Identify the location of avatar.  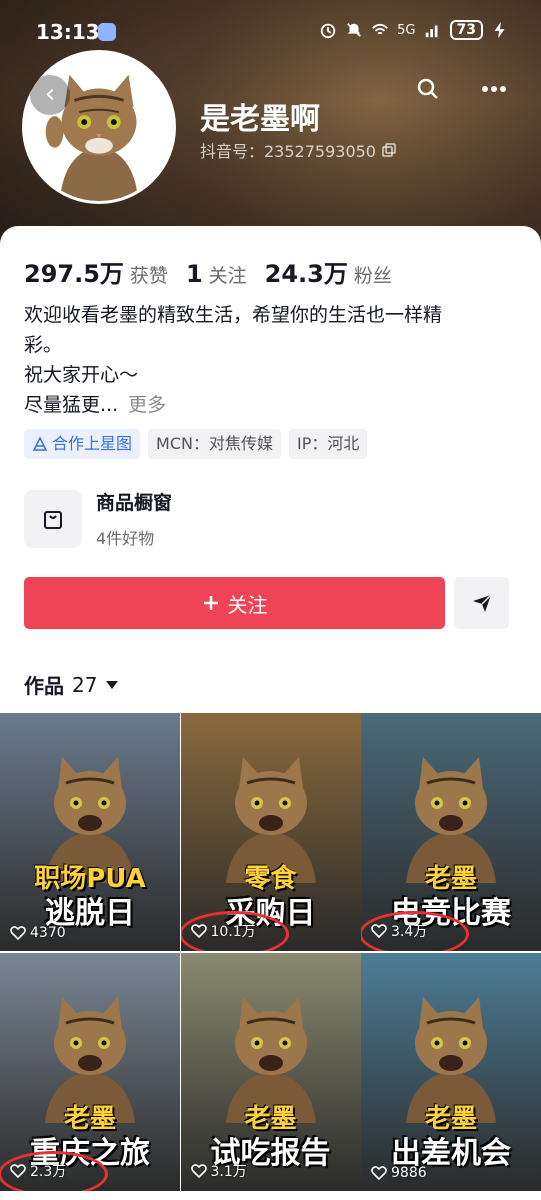
(99, 127).